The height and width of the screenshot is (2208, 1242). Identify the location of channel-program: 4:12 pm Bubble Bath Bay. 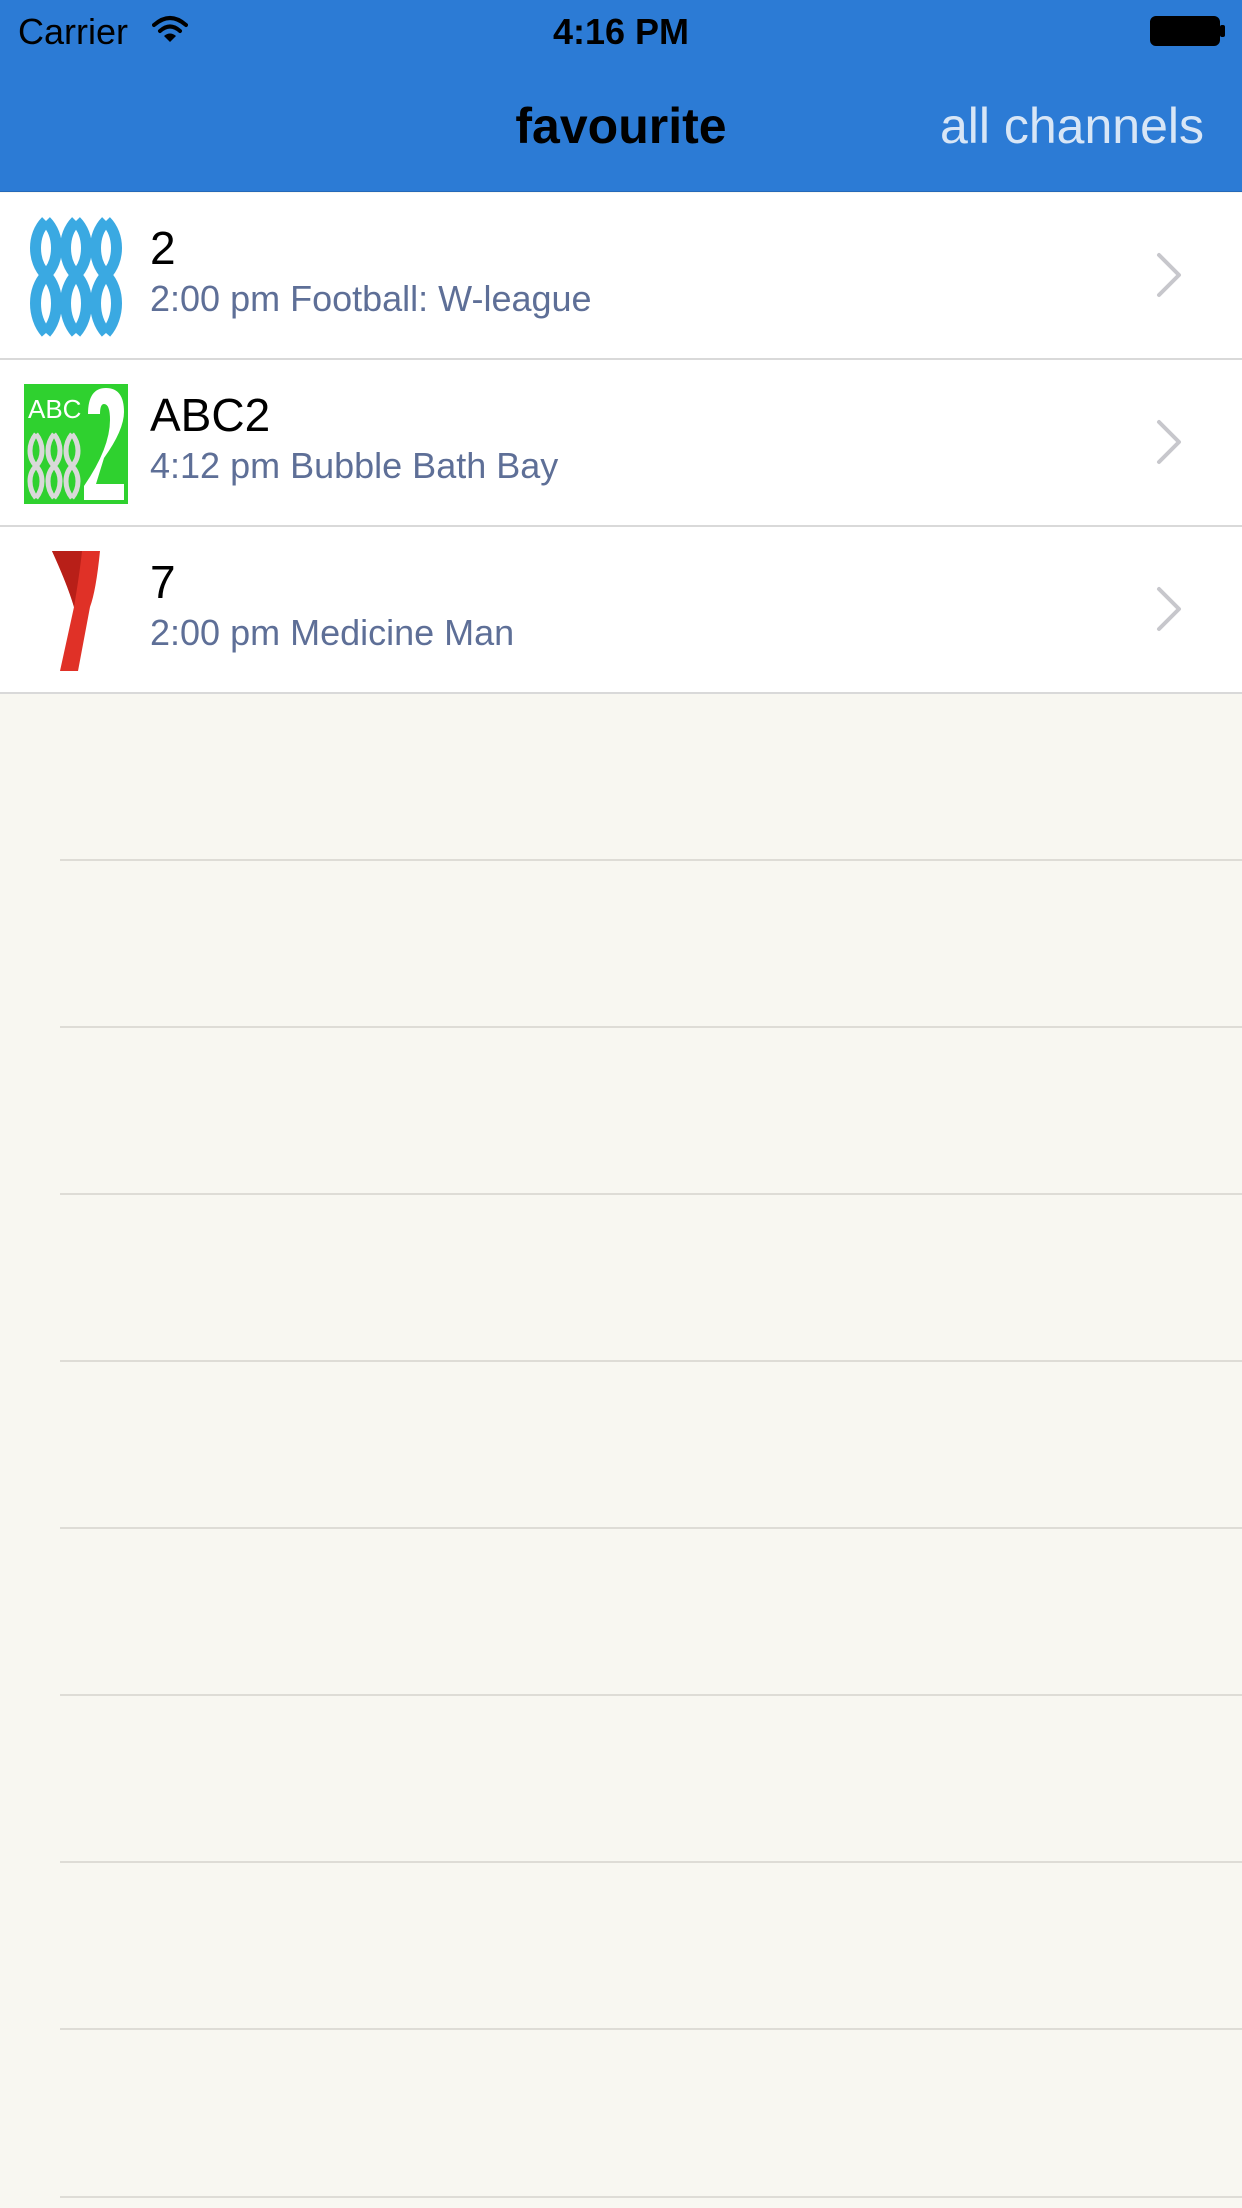
(354, 465).